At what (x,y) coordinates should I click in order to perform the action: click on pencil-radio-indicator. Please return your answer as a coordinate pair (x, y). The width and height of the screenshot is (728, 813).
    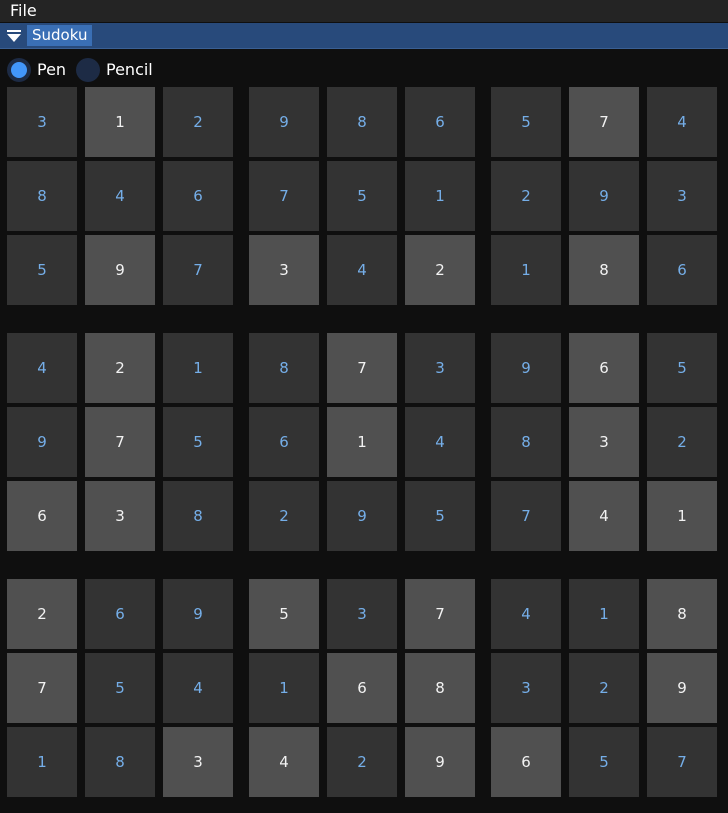
    Looking at the image, I should click on (88, 70).